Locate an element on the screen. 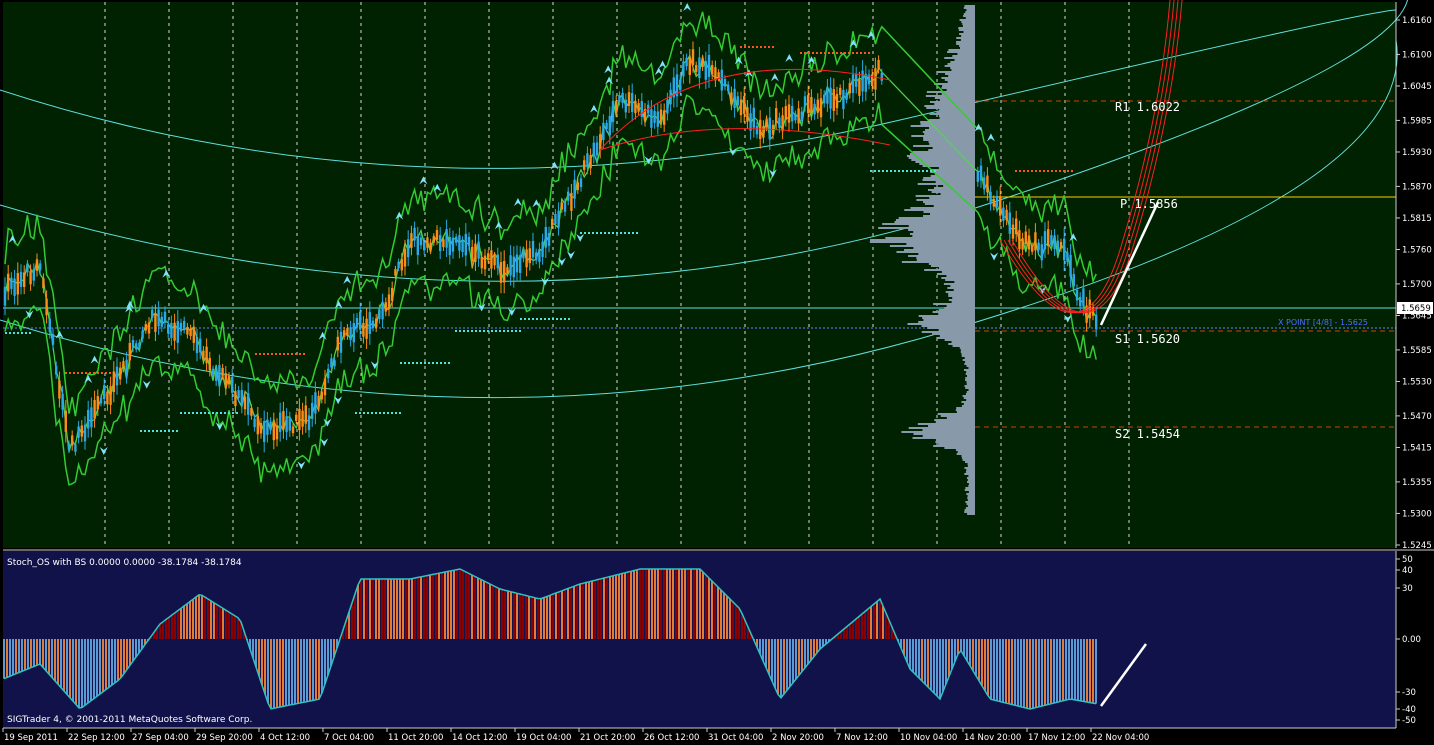 The width and height of the screenshot is (1434, 745). indicator-tick-label: 40 is located at coordinates (1407, 571).